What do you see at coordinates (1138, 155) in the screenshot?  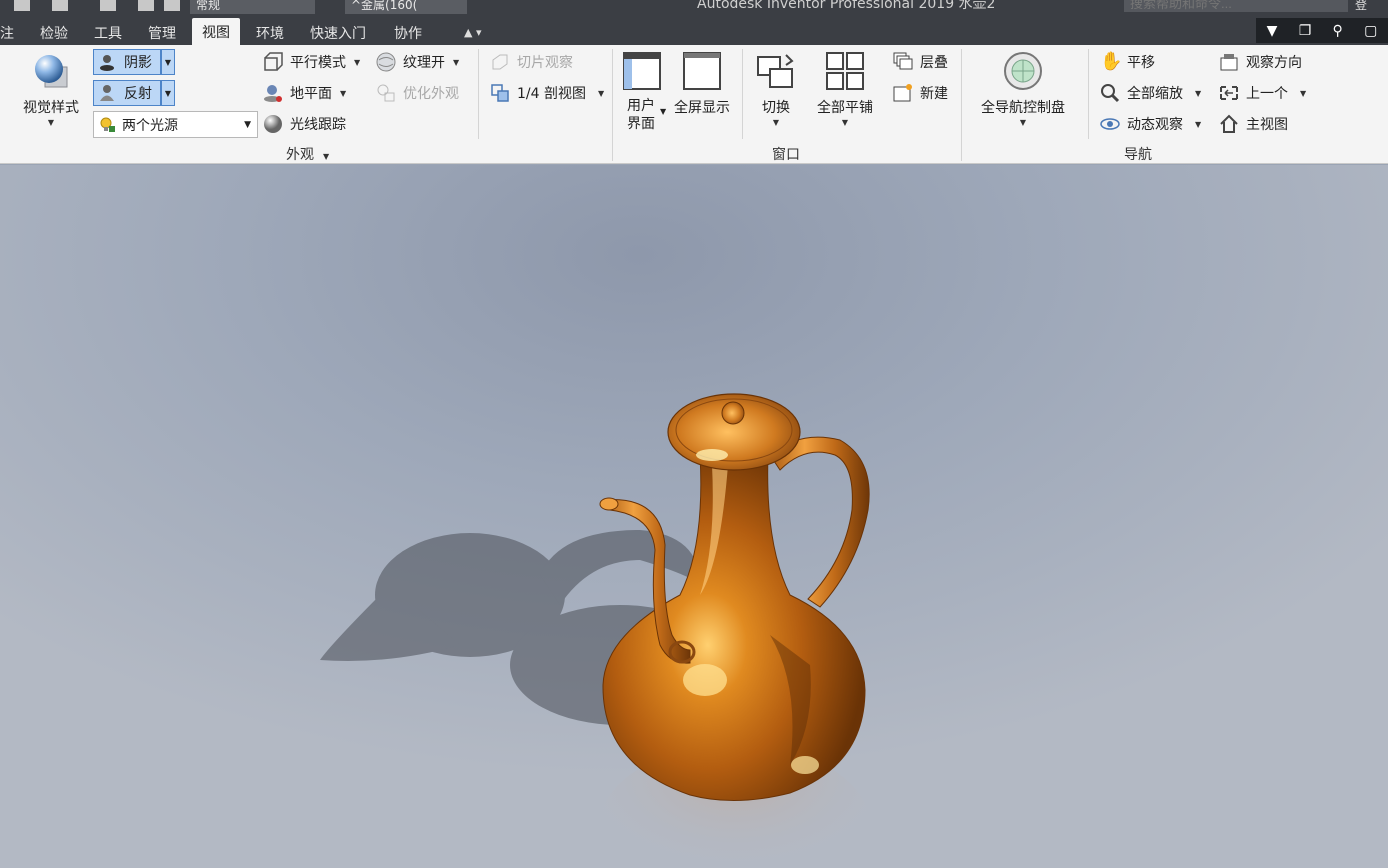 I see `panel-title-navigate: 导航` at bounding box center [1138, 155].